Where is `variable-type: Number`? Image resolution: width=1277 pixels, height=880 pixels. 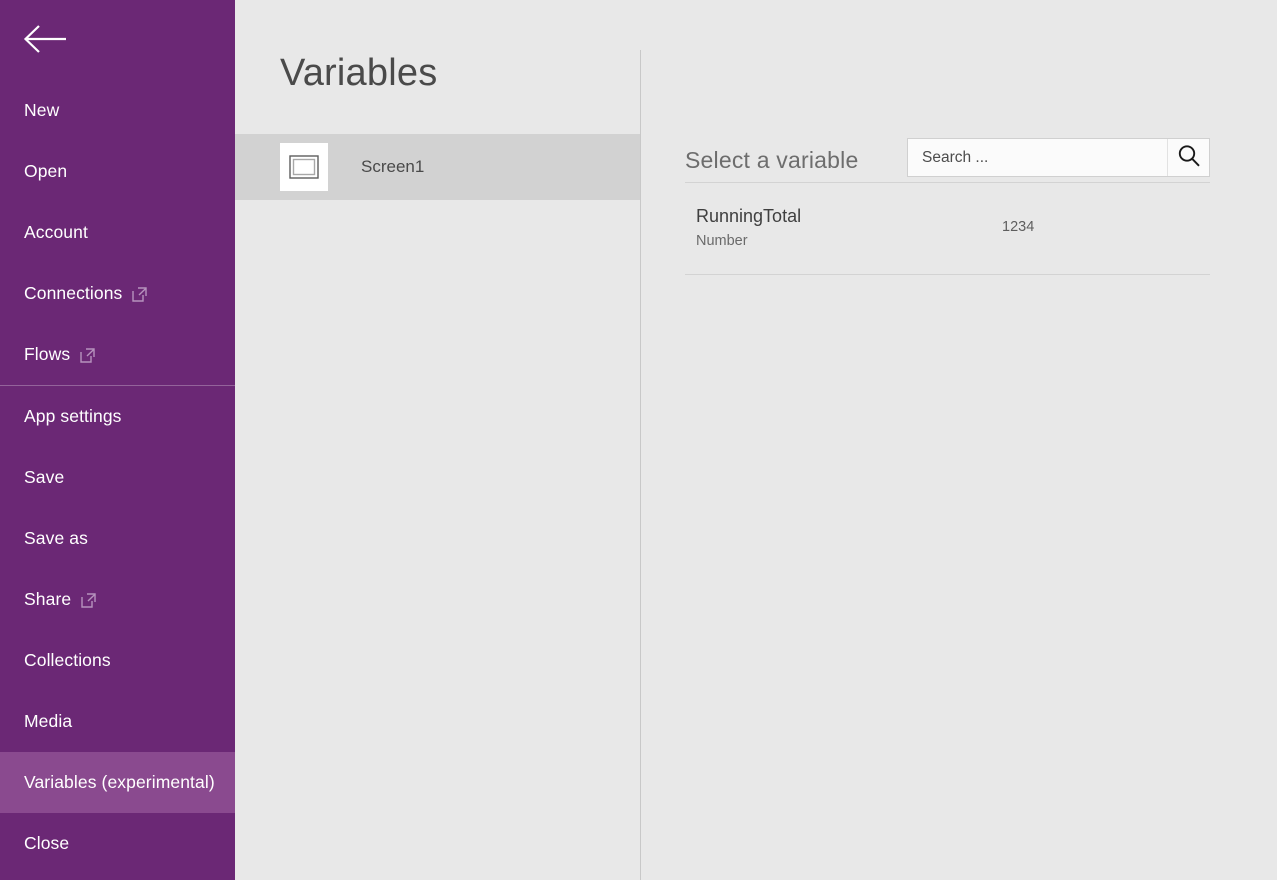
variable-type: Number is located at coordinates (722, 241).